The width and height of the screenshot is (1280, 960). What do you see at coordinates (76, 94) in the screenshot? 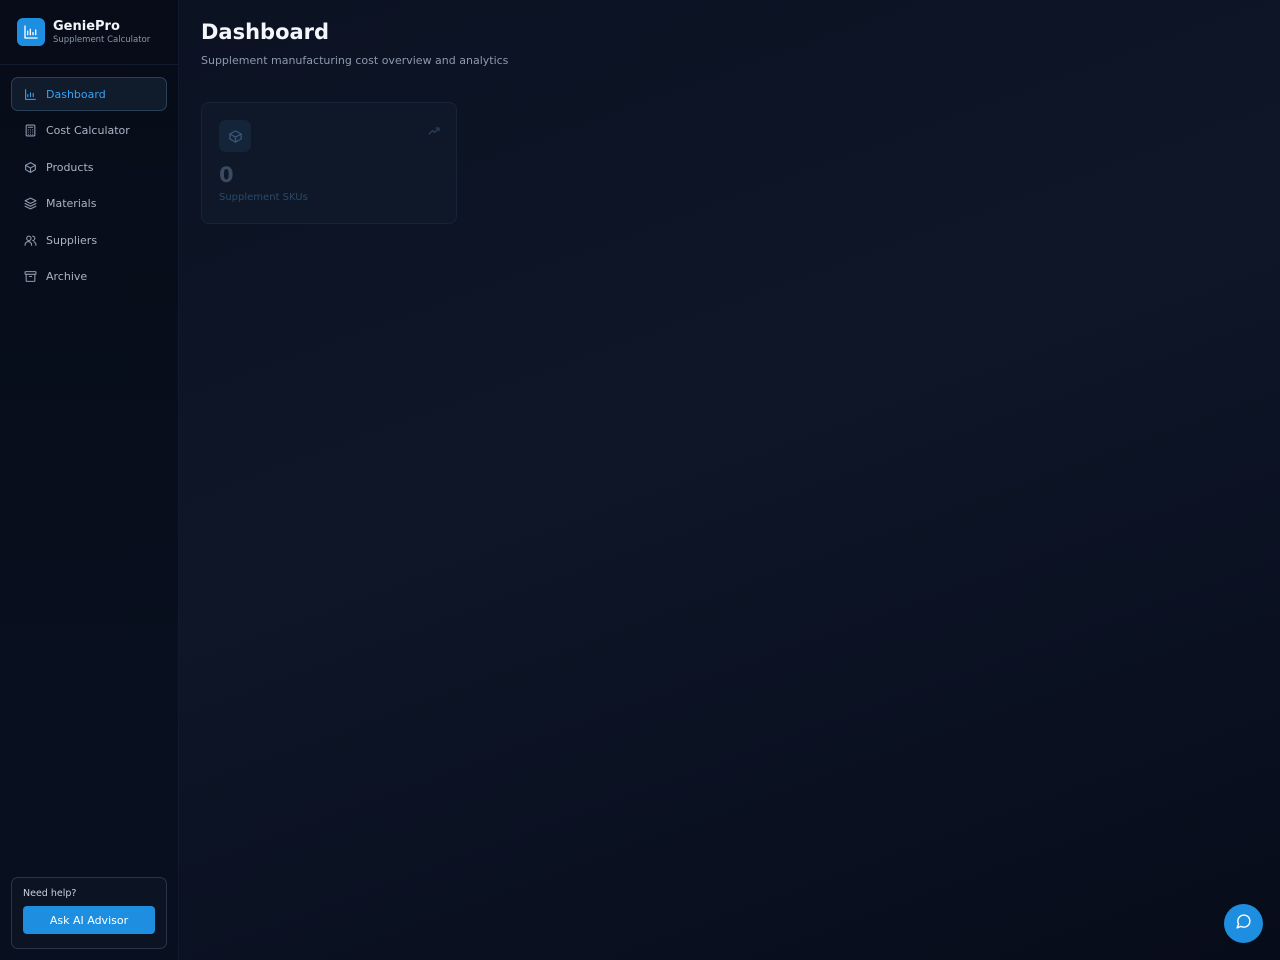
I see `sidebar-item-label: Dashboard` at bounding box center [76, 94].